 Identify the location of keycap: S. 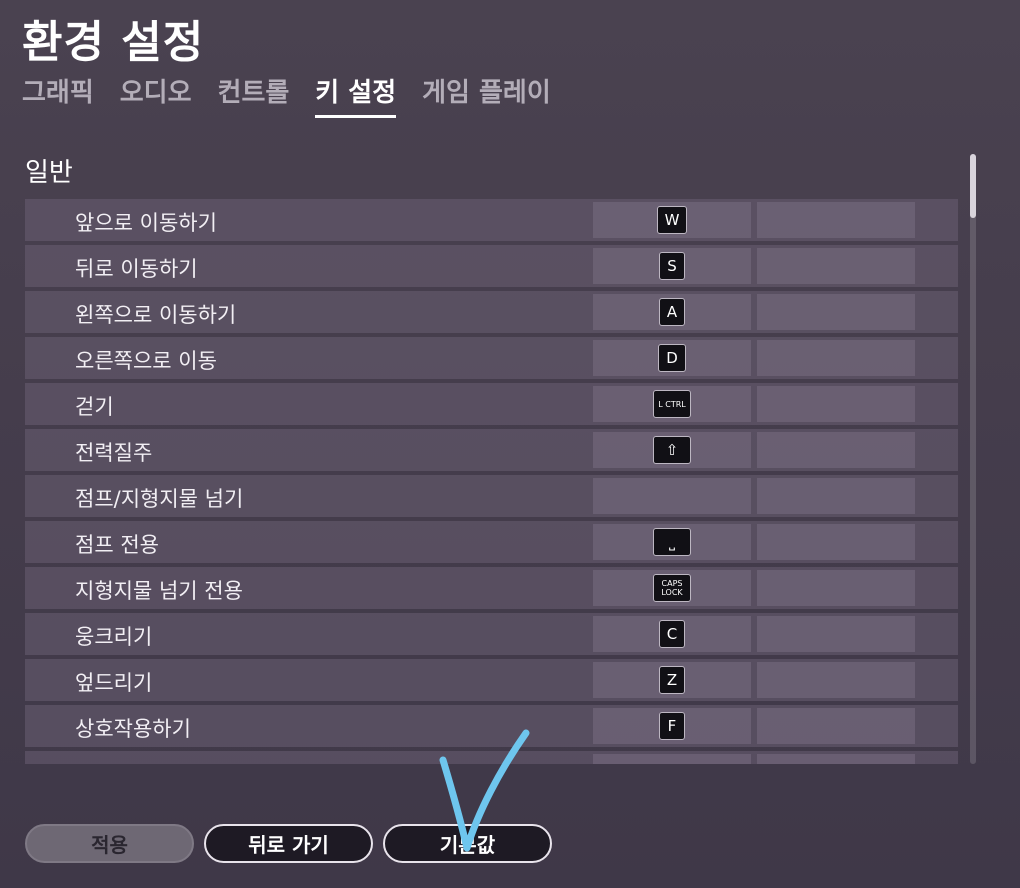
(672, 266).